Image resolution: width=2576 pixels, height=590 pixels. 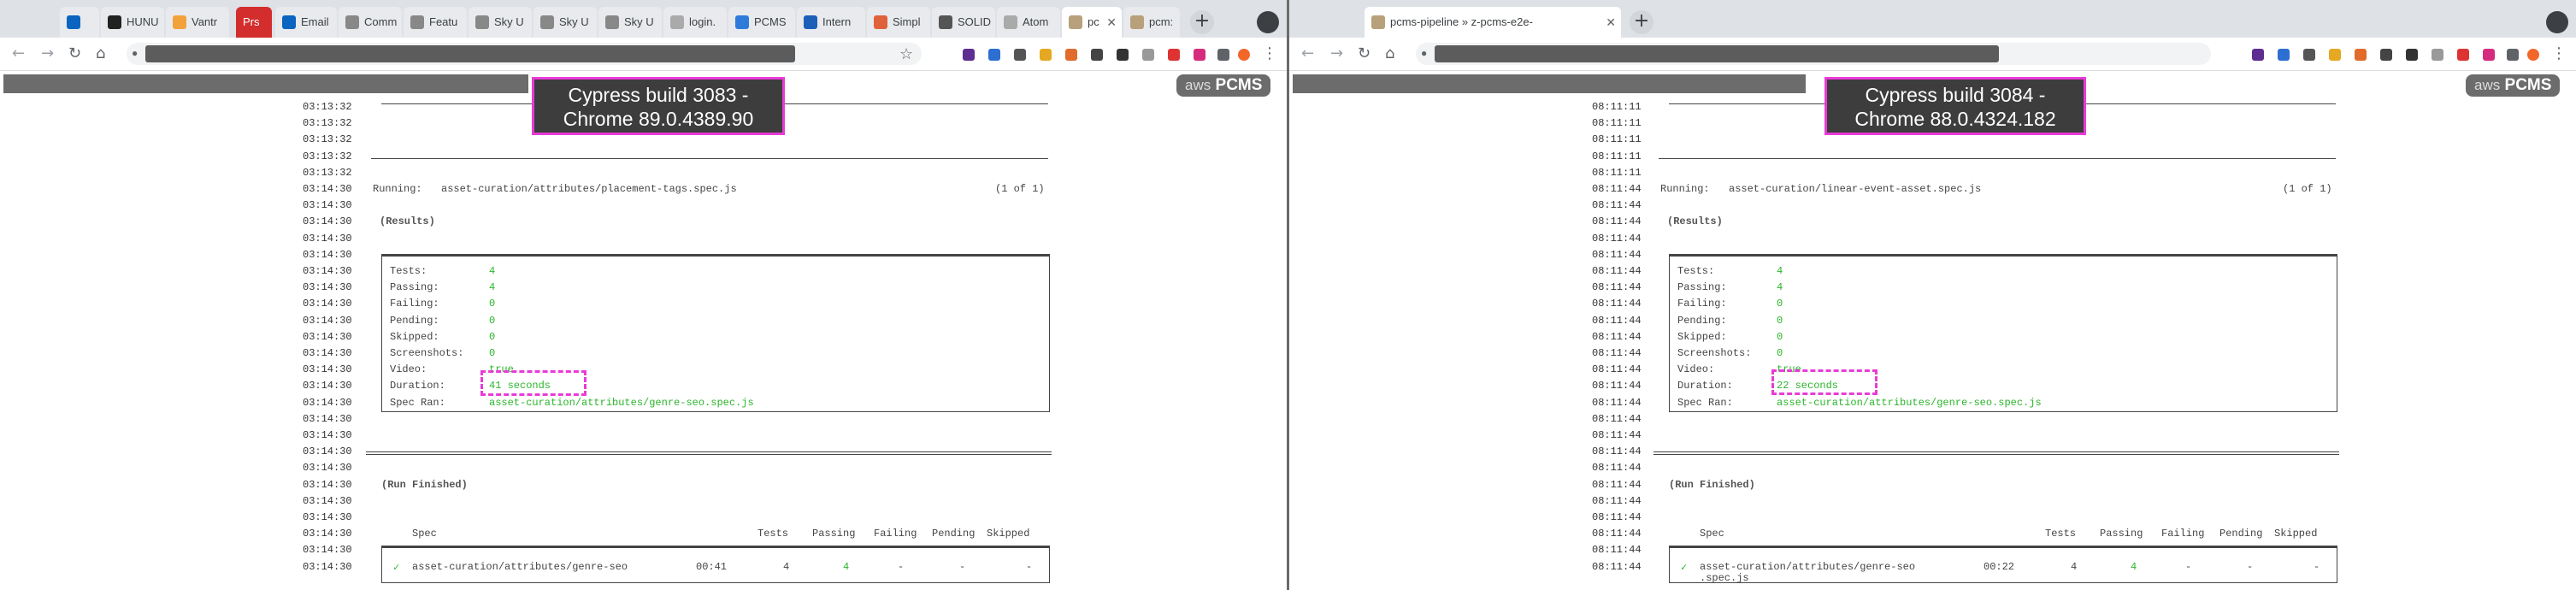 I want to click on tab-email: Email, so click(x=306, y=23).